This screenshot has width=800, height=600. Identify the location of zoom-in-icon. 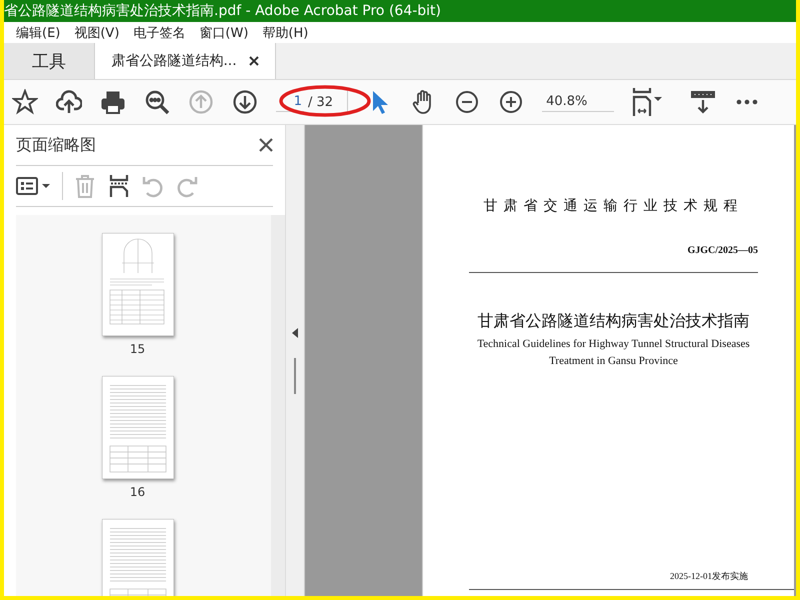
(511, 102).